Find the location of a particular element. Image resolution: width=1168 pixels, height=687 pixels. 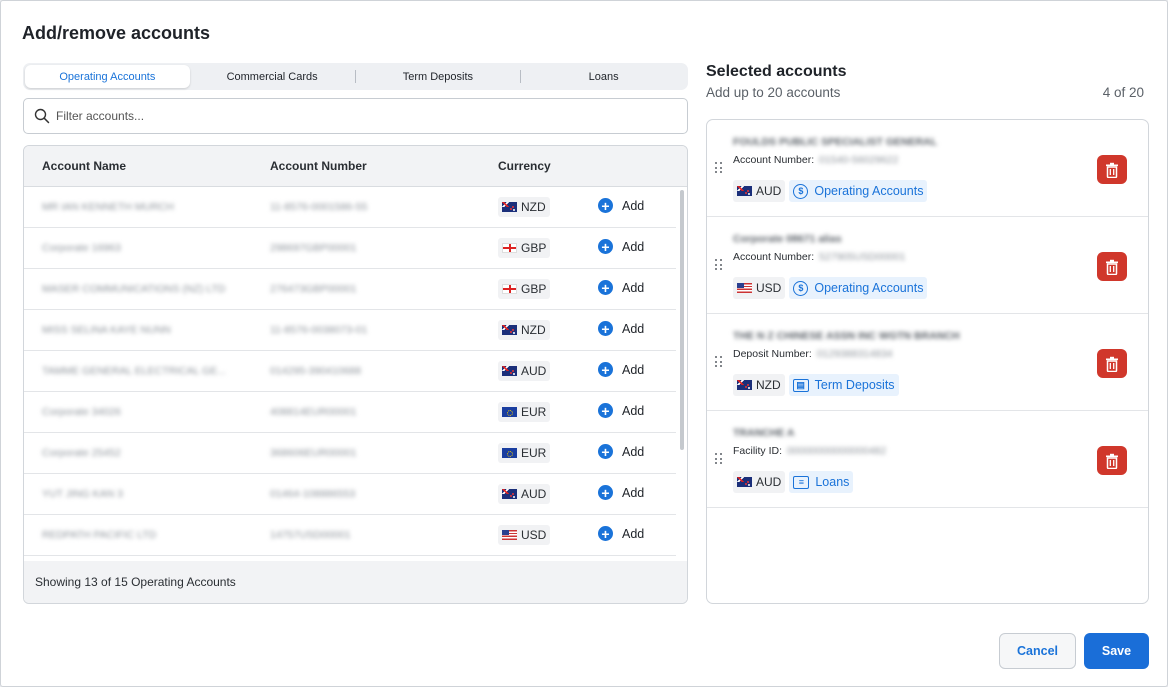

selected-account-id: Account Number: 01540-56029622 is located at coordinates (815, 160).